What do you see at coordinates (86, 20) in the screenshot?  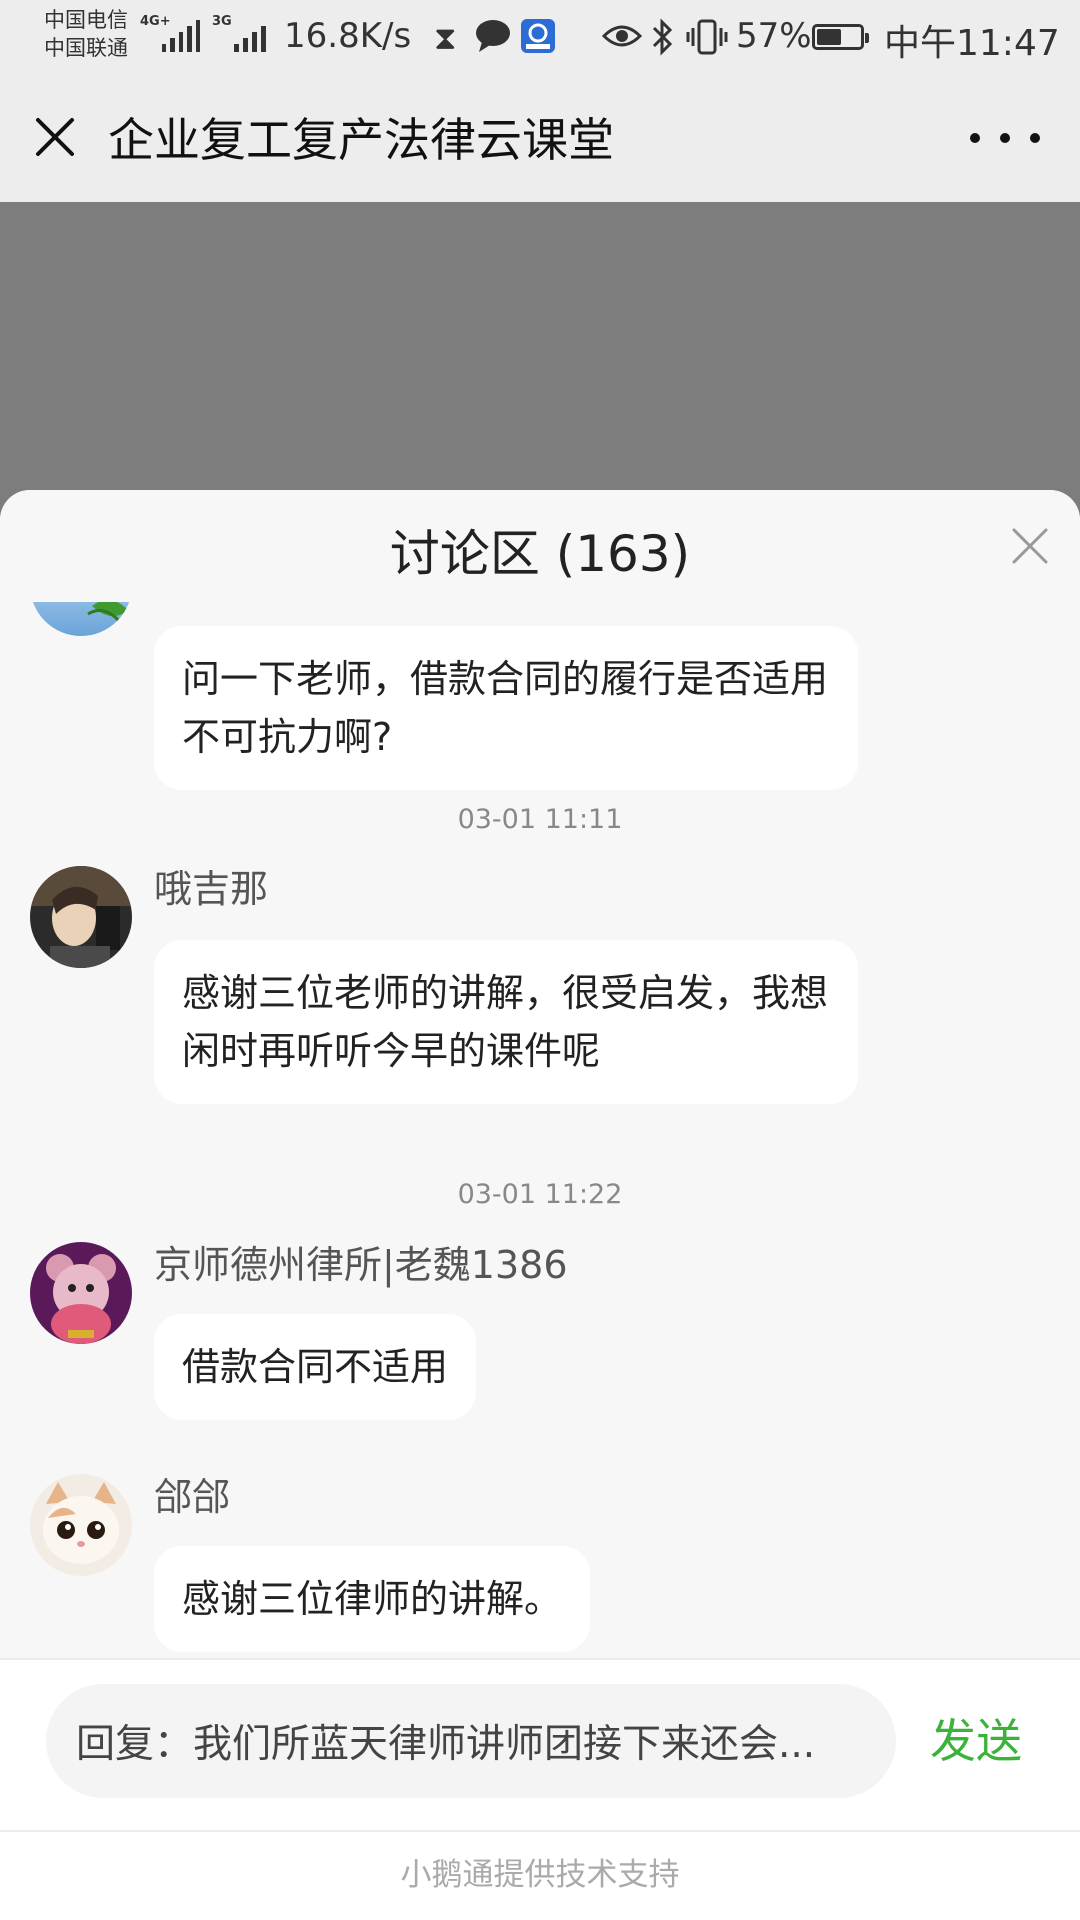 I see `carrier-1: 中国电信` at bounding box center [86, 20].